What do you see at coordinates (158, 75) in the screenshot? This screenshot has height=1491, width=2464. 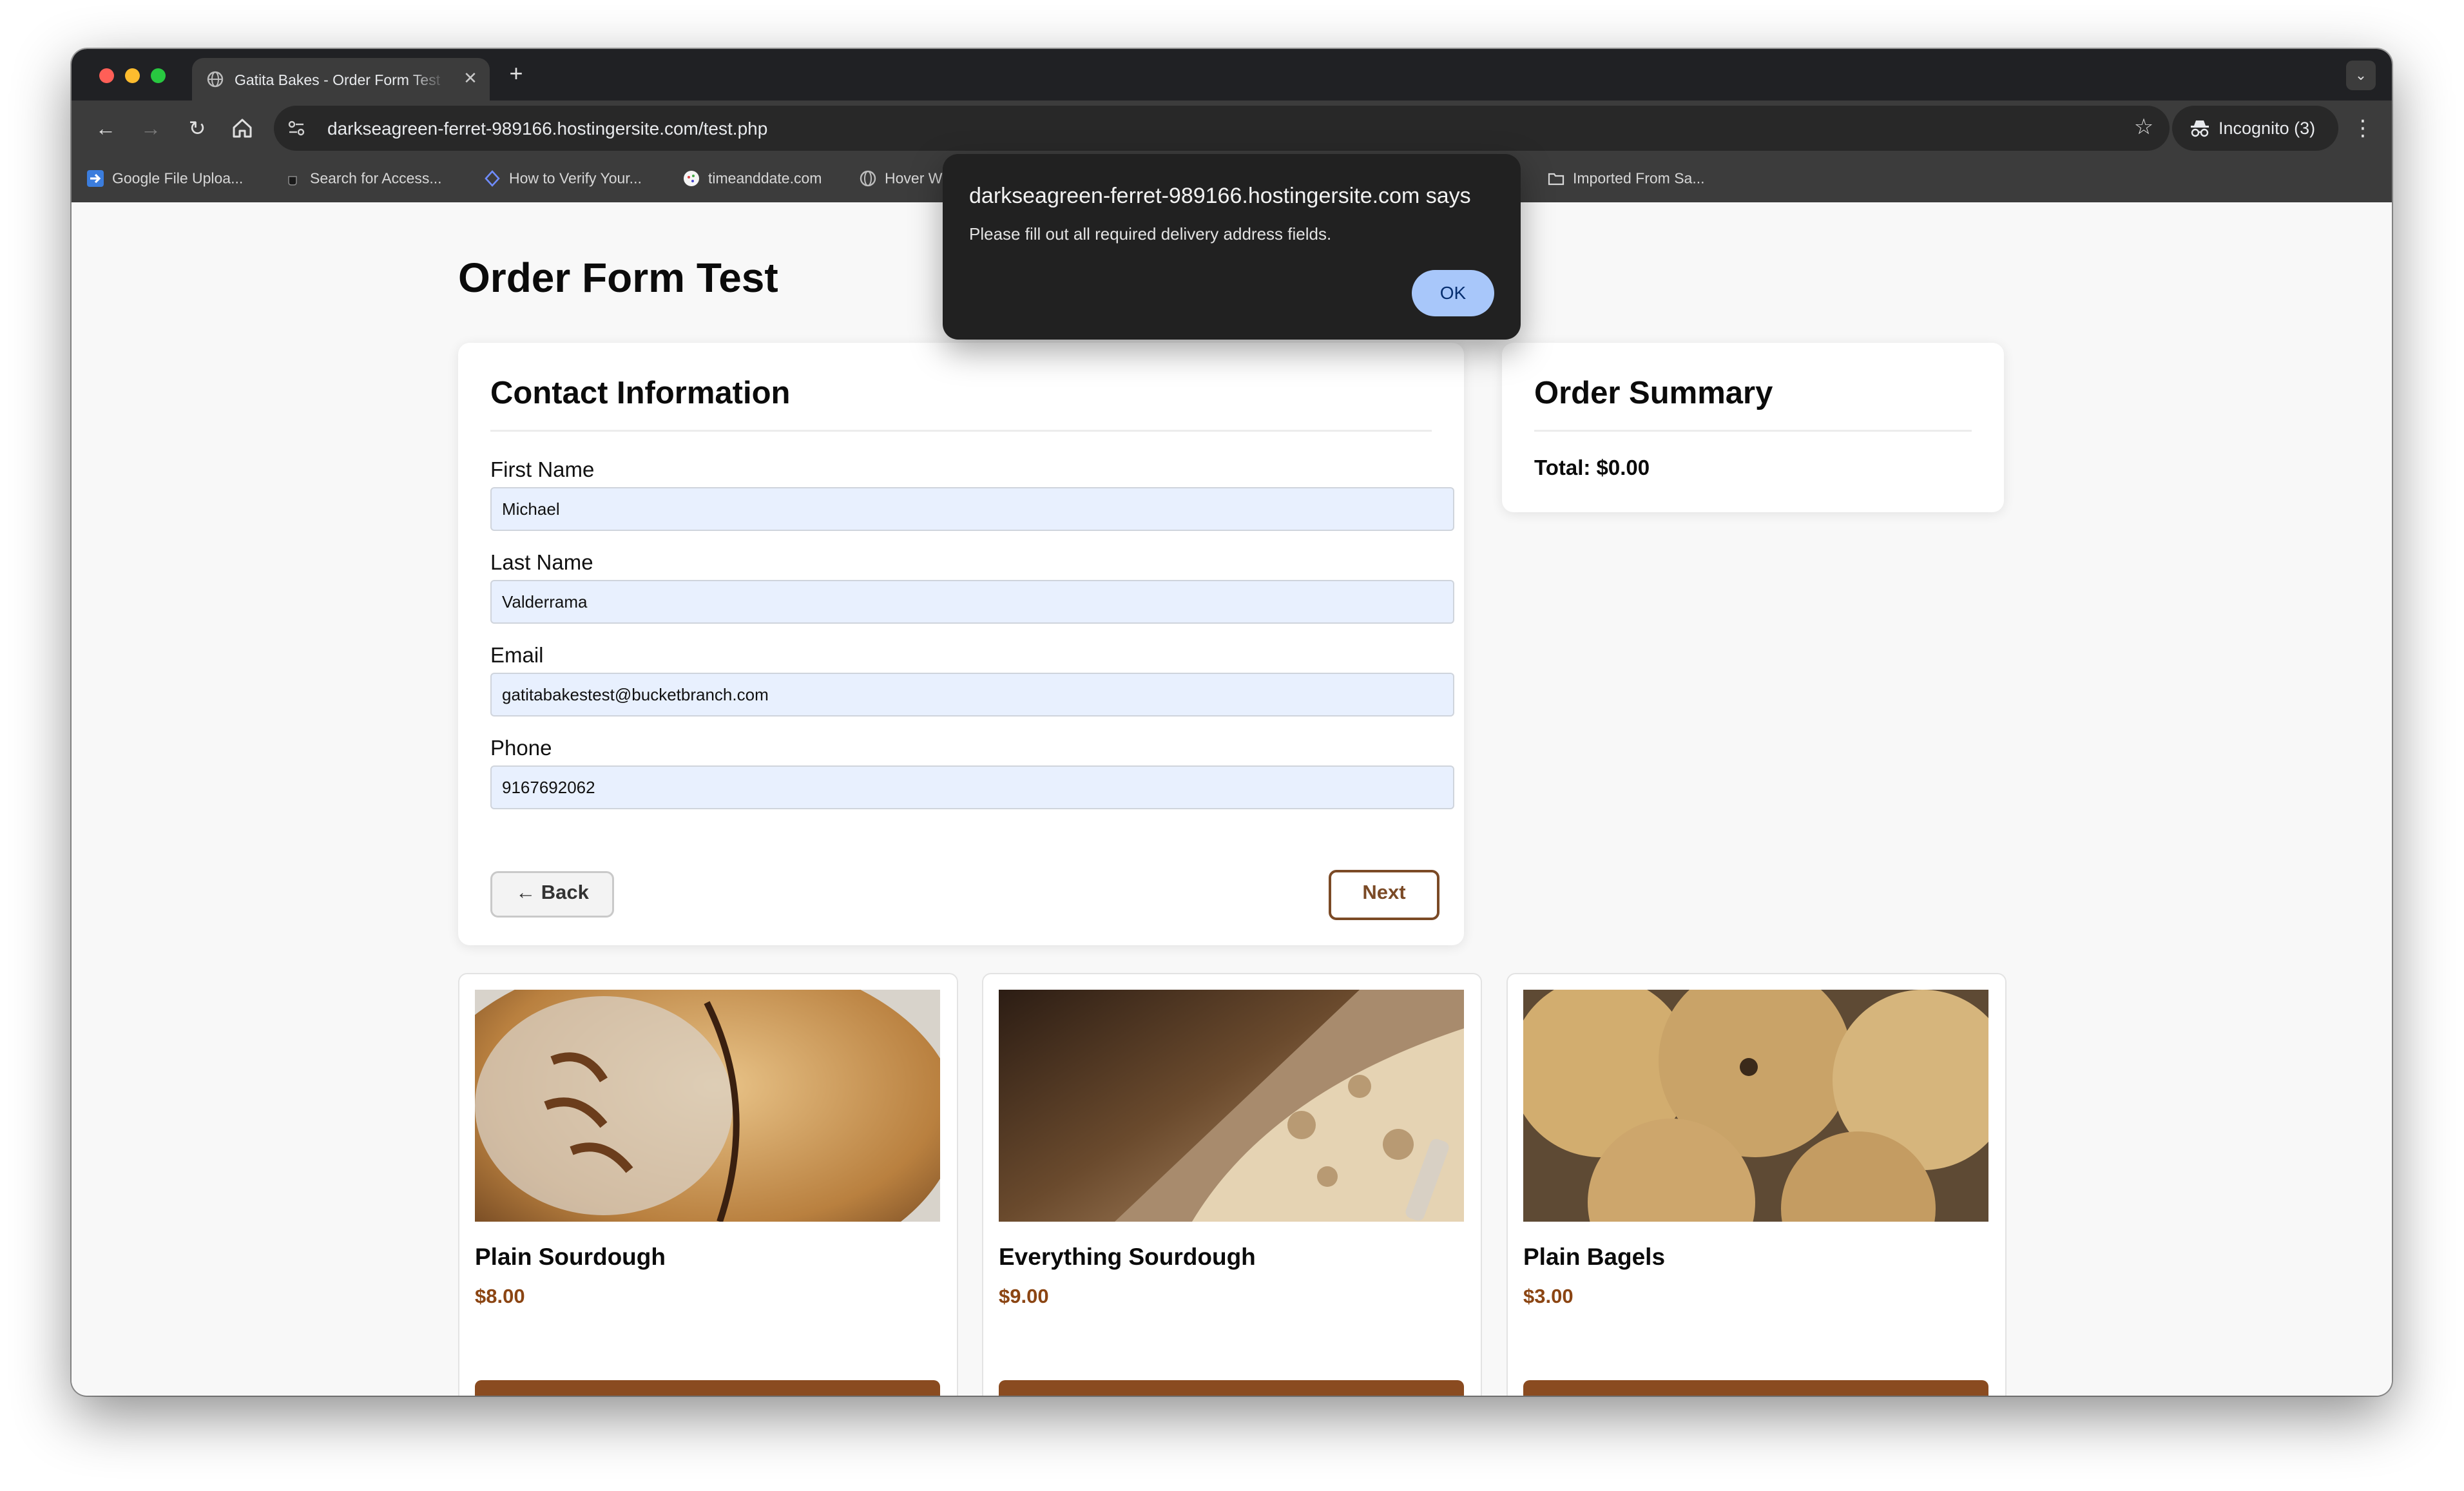 I see `maximize-window-button` at bounding box center [158, 75].